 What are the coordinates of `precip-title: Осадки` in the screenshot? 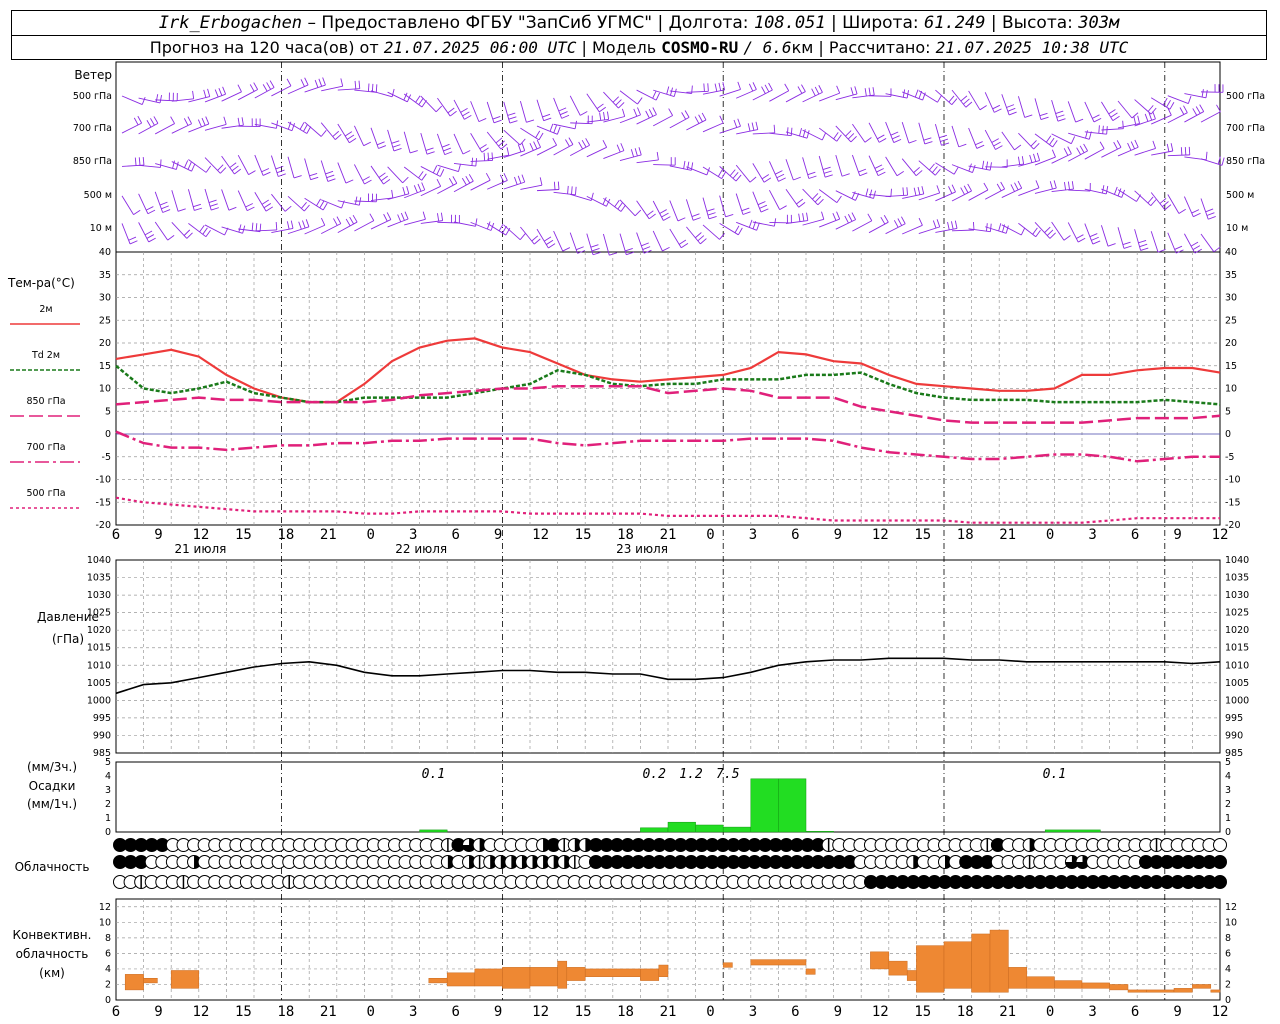 It's located at (52, 786).